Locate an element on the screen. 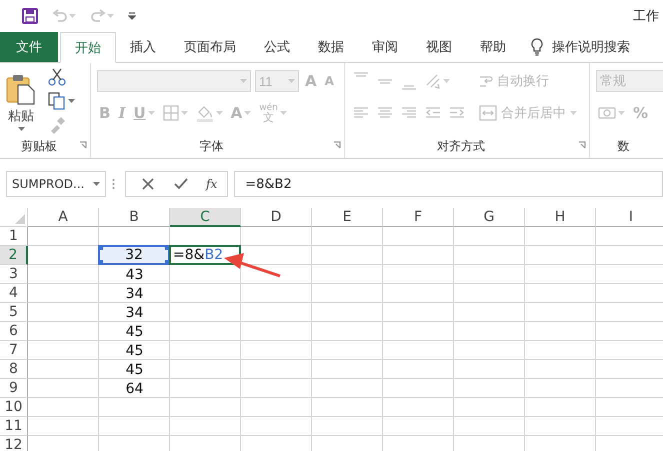 Image resolution: width=663 pixels, height=451 pixels. group-label: 对齐方式 is located at coordinates (461, 146).